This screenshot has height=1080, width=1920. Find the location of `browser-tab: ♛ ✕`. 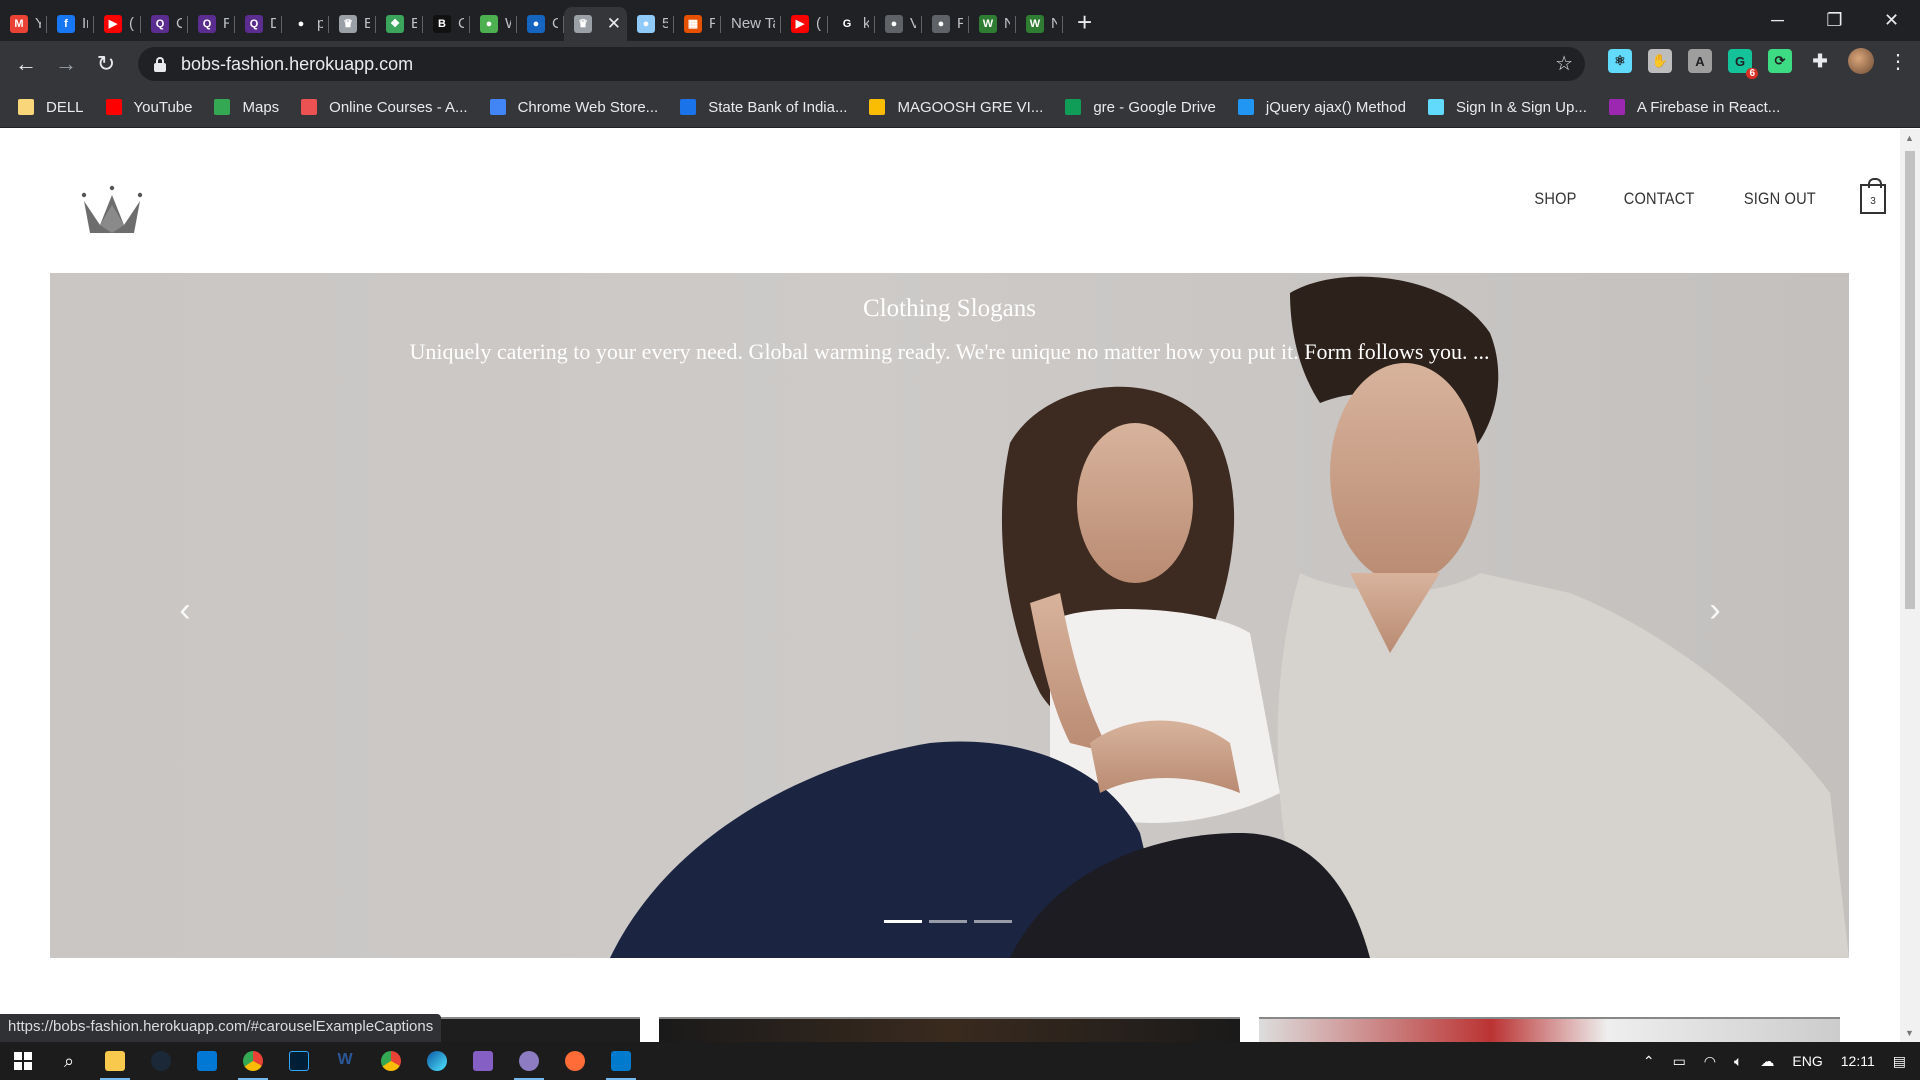

browser-tab: ♛ ✕ is located at coordinates (595, 23).